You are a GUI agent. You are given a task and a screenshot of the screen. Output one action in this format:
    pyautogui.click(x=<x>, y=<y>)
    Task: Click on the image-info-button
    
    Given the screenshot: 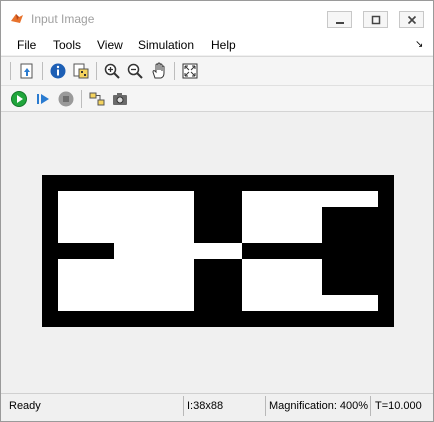 What is the action you would take?
    pyautogui.click(x=58, y=71)
    